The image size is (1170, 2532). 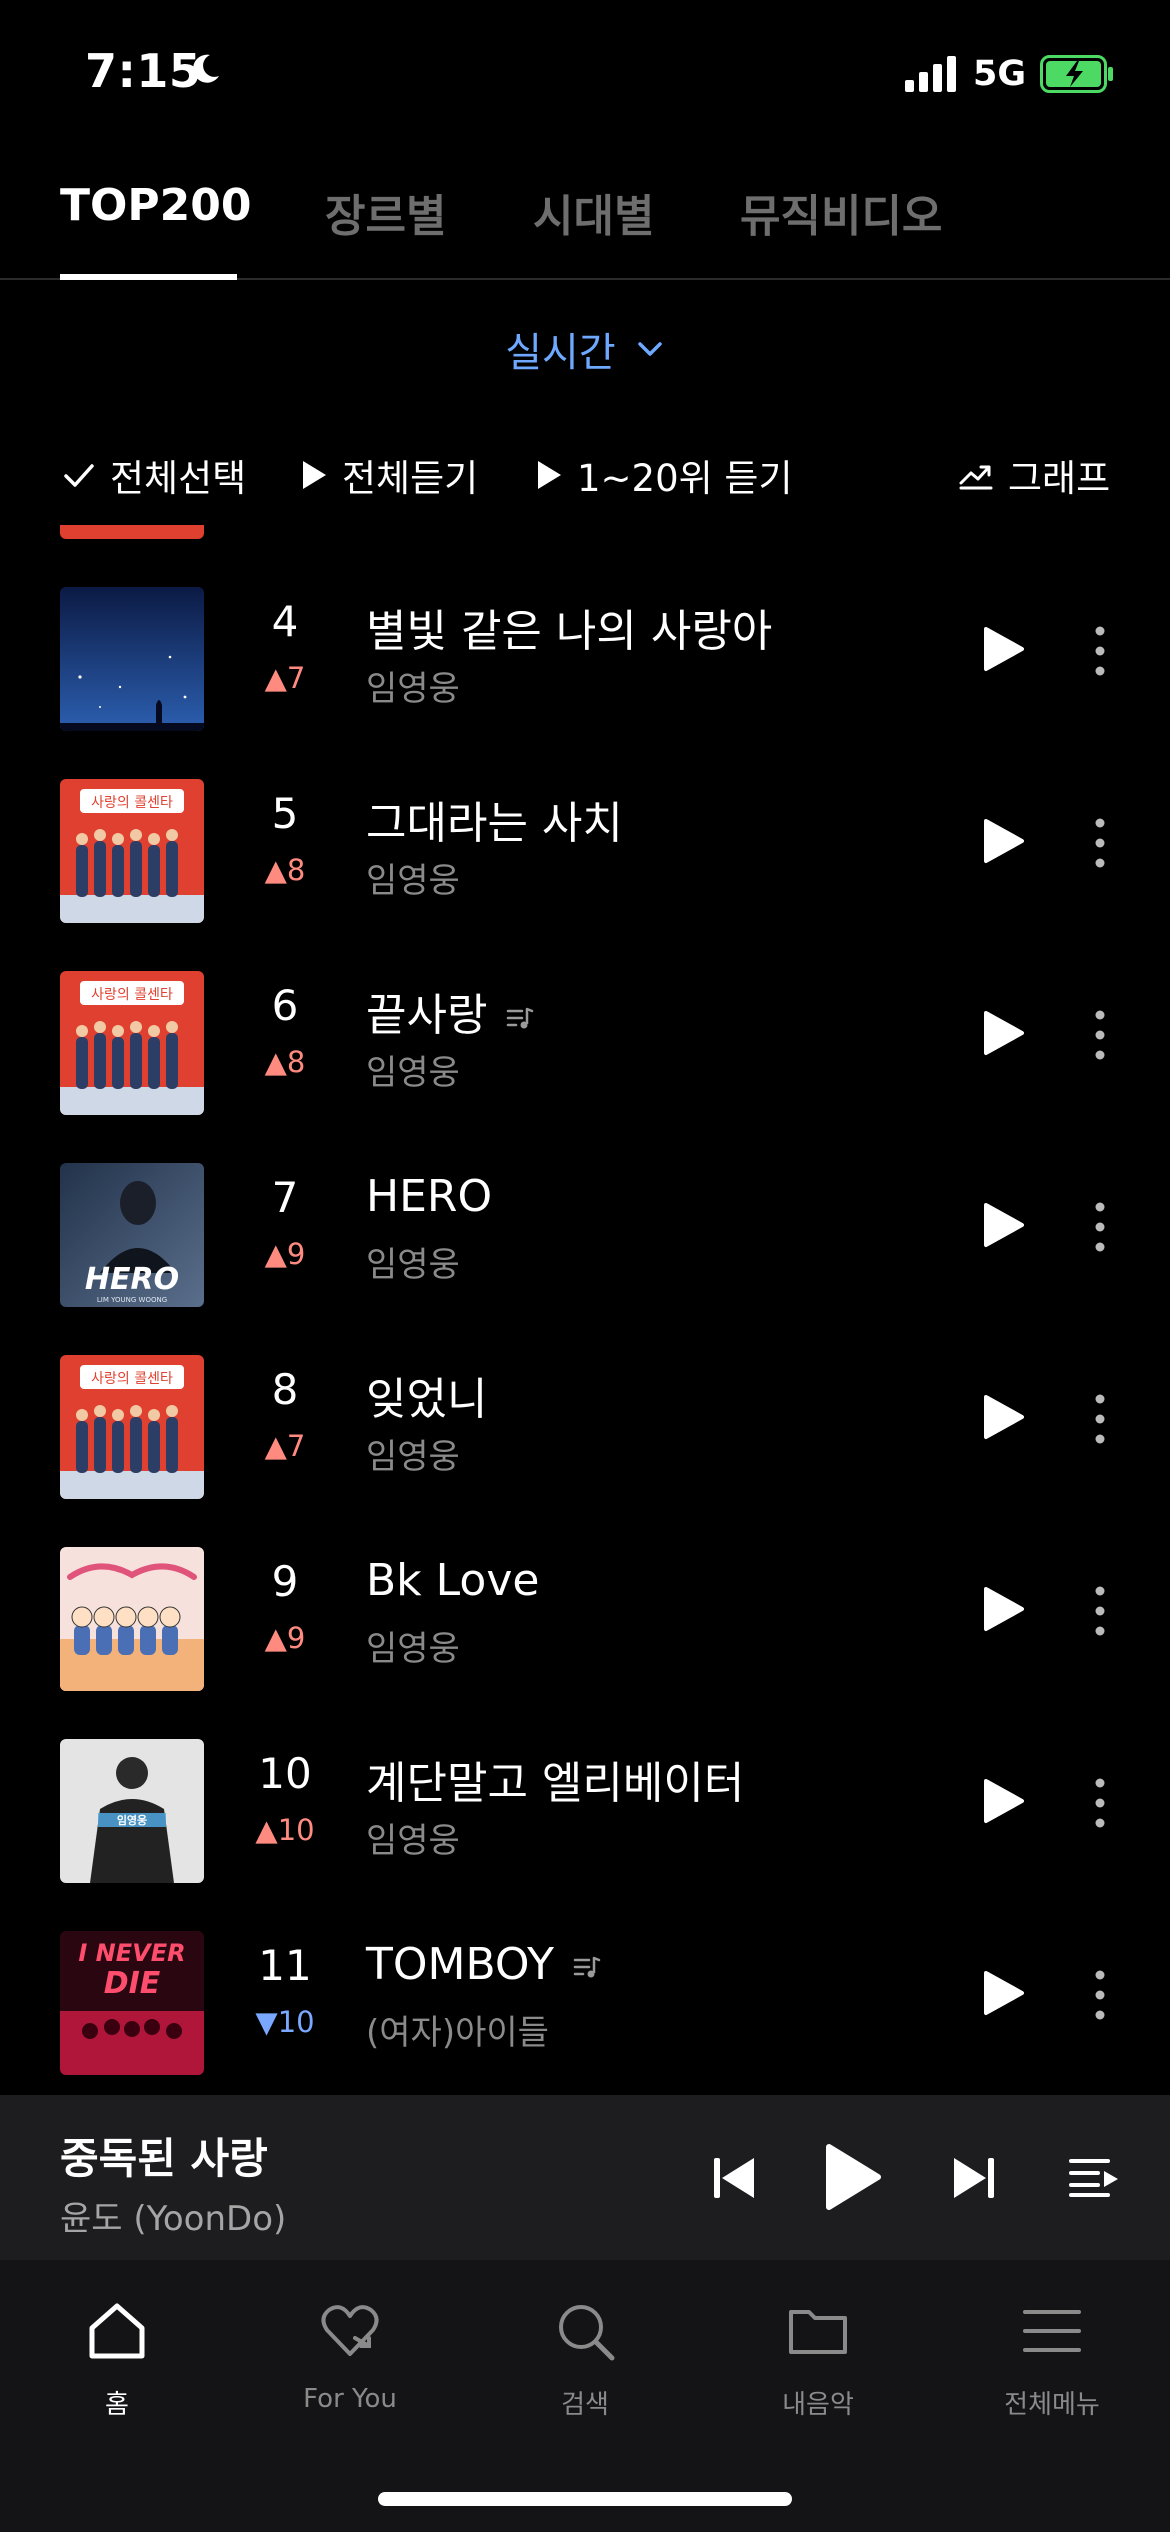 What do you see at coordinates (132, 1300) in the screenshot?
I see `svg-text: LIM YOUNG WOONG` at bounding box center [132, 1300].